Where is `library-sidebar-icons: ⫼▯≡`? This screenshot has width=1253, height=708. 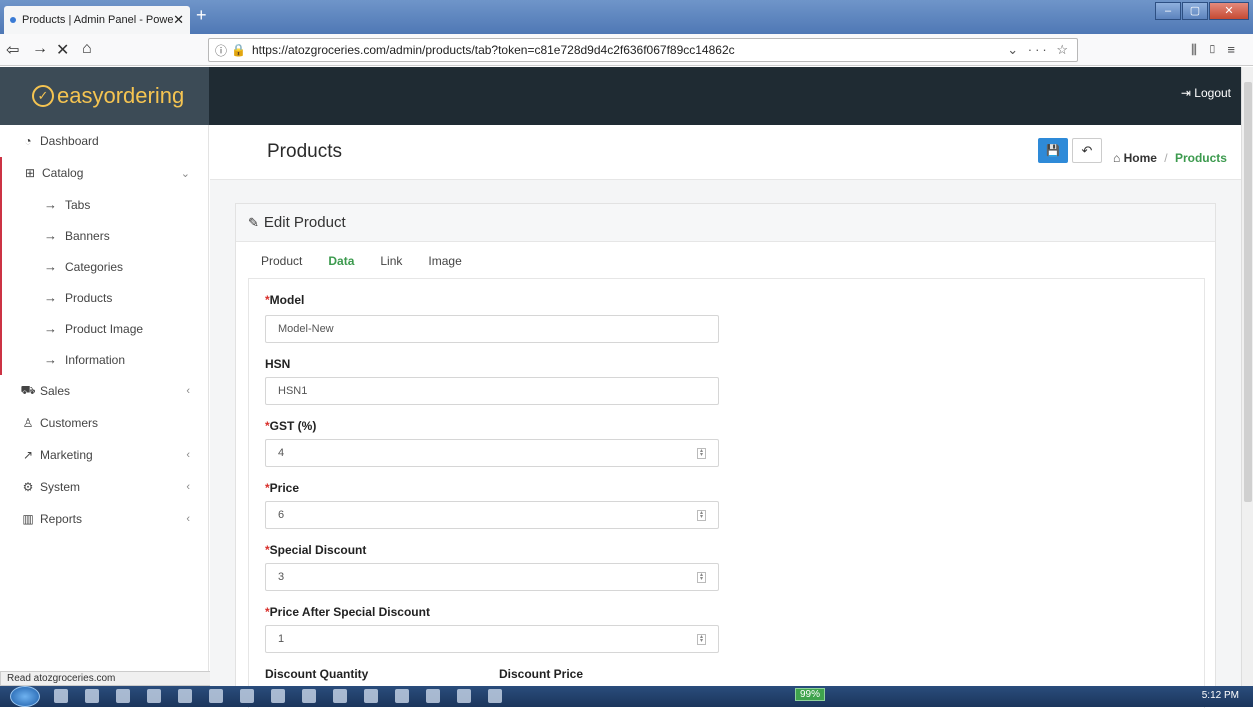 library-sidebar-icons: ⫼▯≡ is located at coordinates (1218, 50).